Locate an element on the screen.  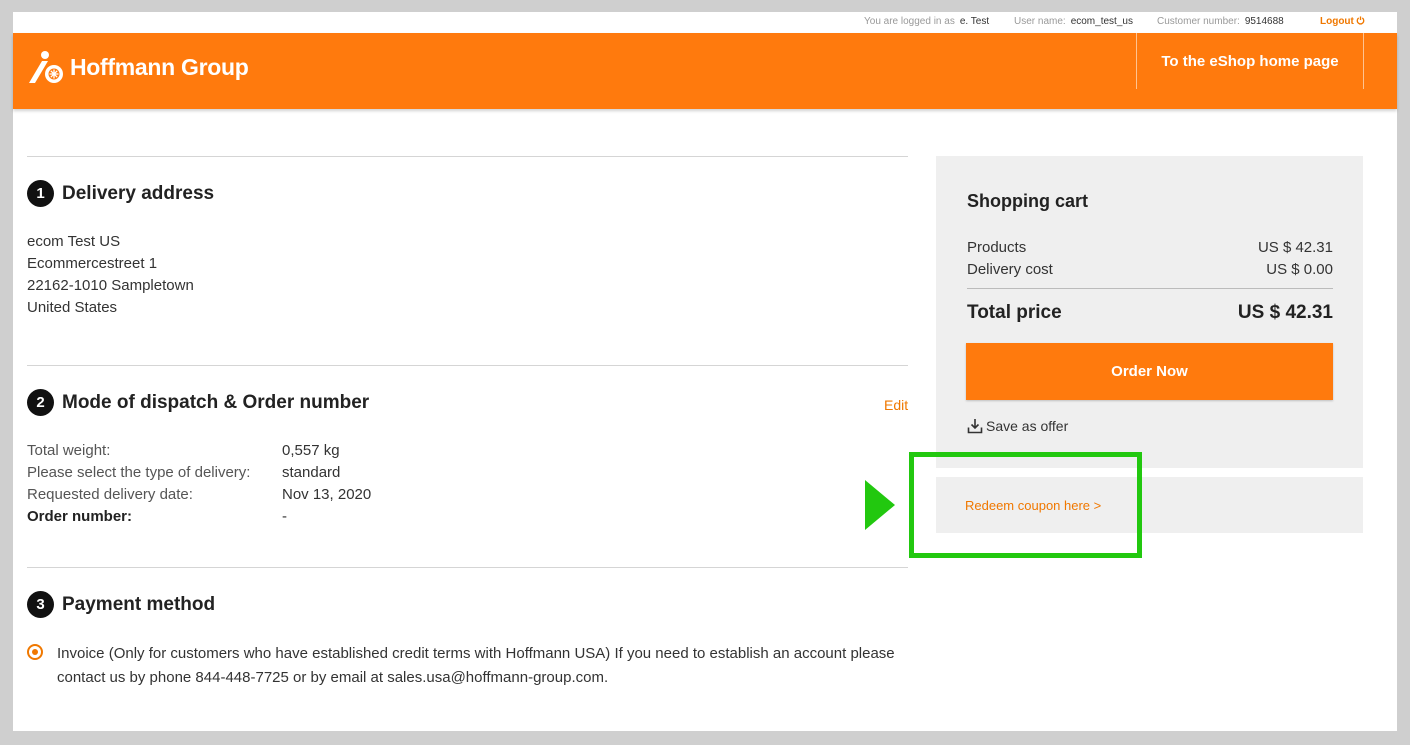
username-label: User name: is located at coordinates (1040, 21).